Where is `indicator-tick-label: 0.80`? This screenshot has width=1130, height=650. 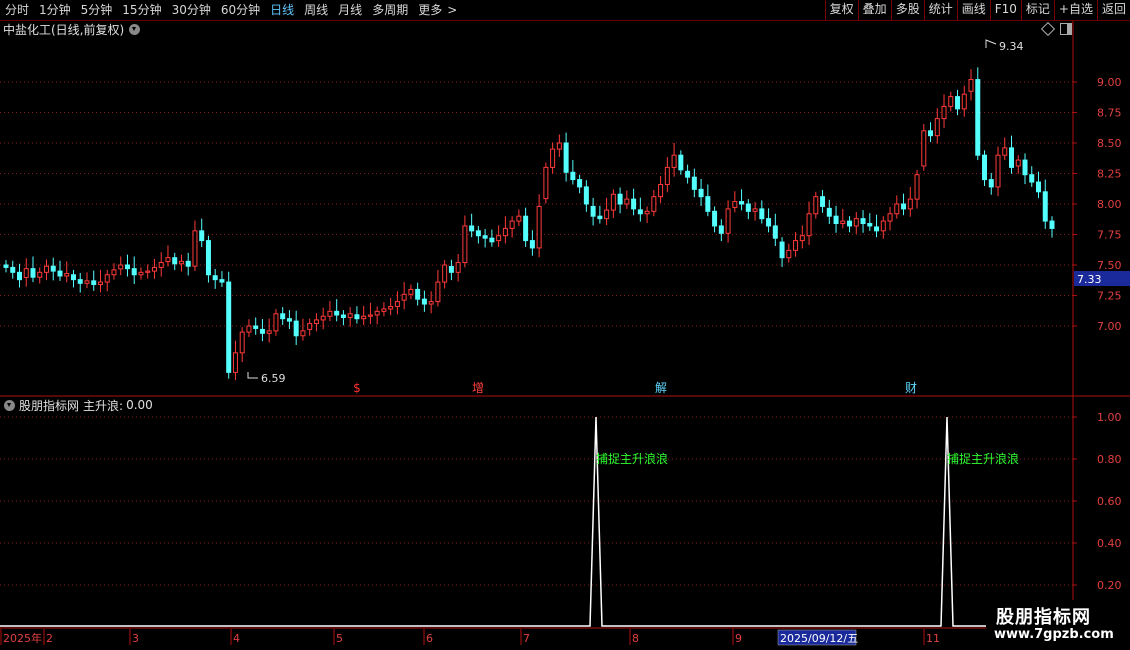
indicator-tick-label: 0.80 is located at coordinates (1109, 459).